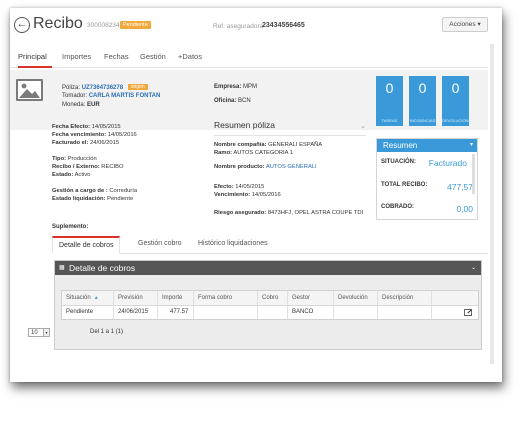  I want to click on tomador-label: Tomador:, so click(75, 96).